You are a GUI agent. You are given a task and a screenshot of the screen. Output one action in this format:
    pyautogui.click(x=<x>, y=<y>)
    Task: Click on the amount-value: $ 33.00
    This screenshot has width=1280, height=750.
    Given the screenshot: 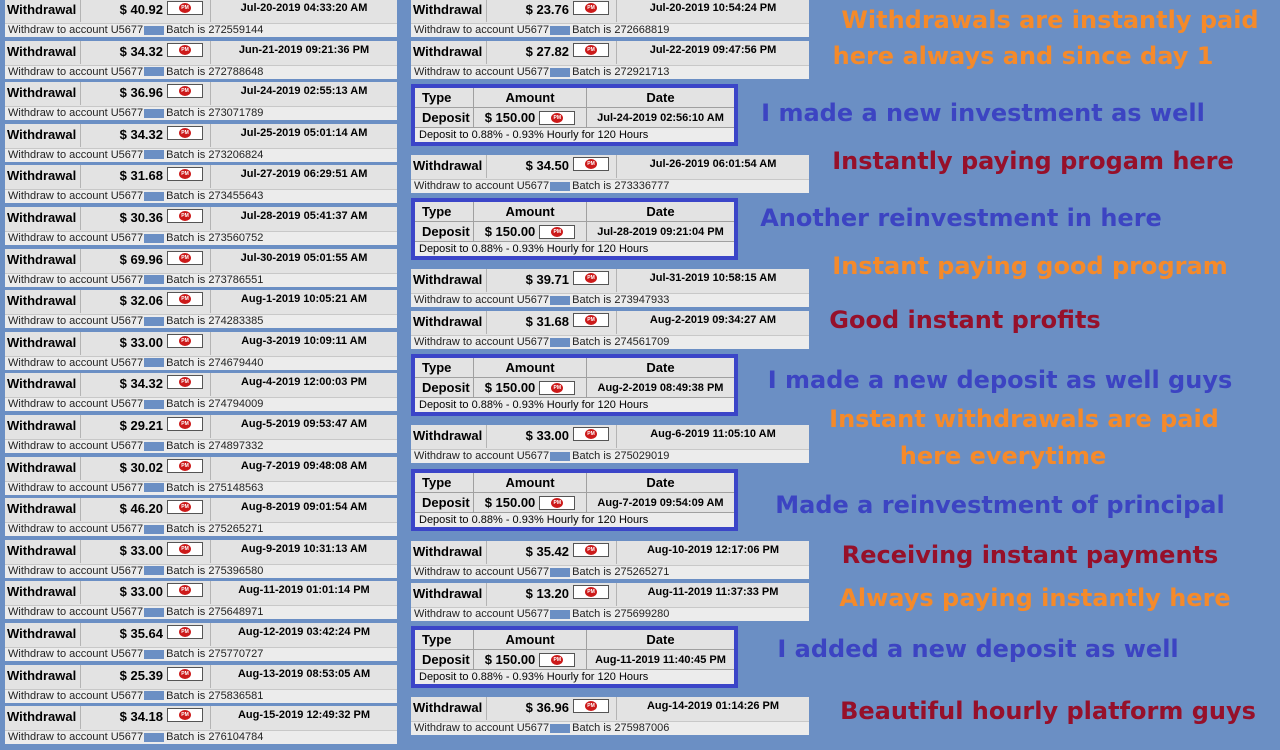 What is the action you would take?
    pyautogui.click(x=141, y=550)
    